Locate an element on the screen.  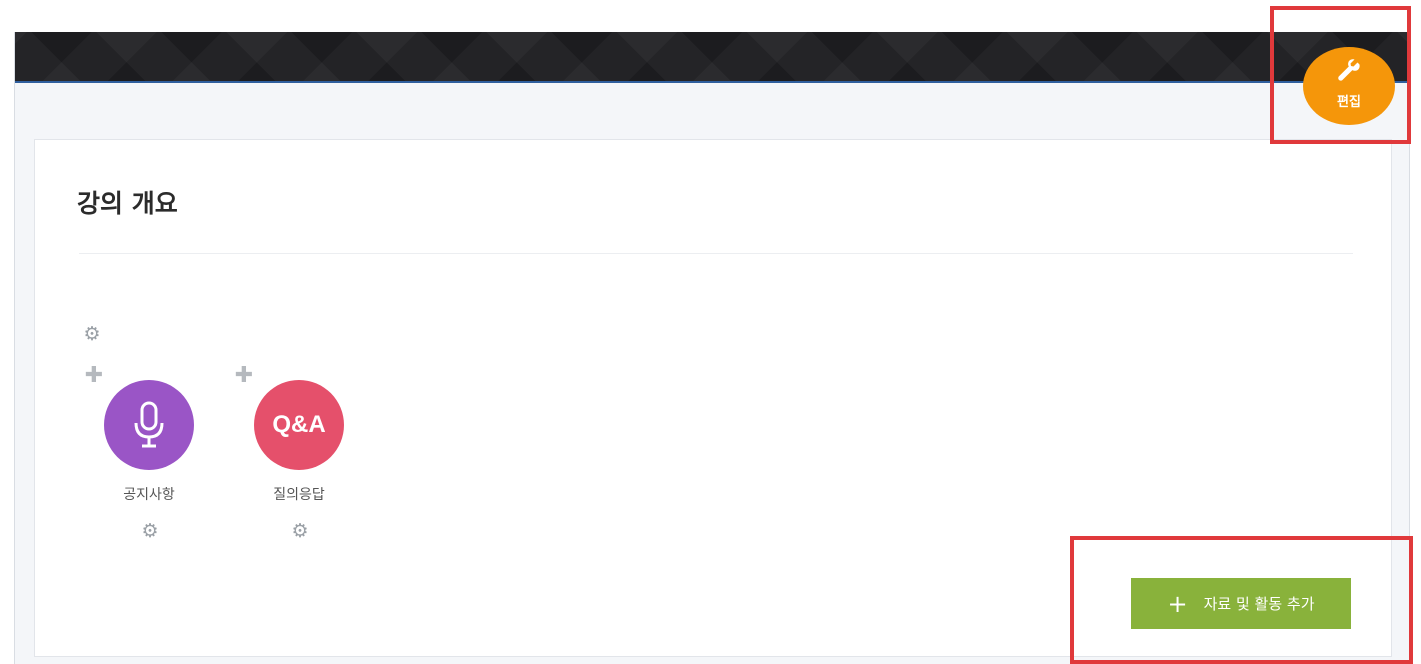
plus-icon: + is located at coordinates (1177, 603).